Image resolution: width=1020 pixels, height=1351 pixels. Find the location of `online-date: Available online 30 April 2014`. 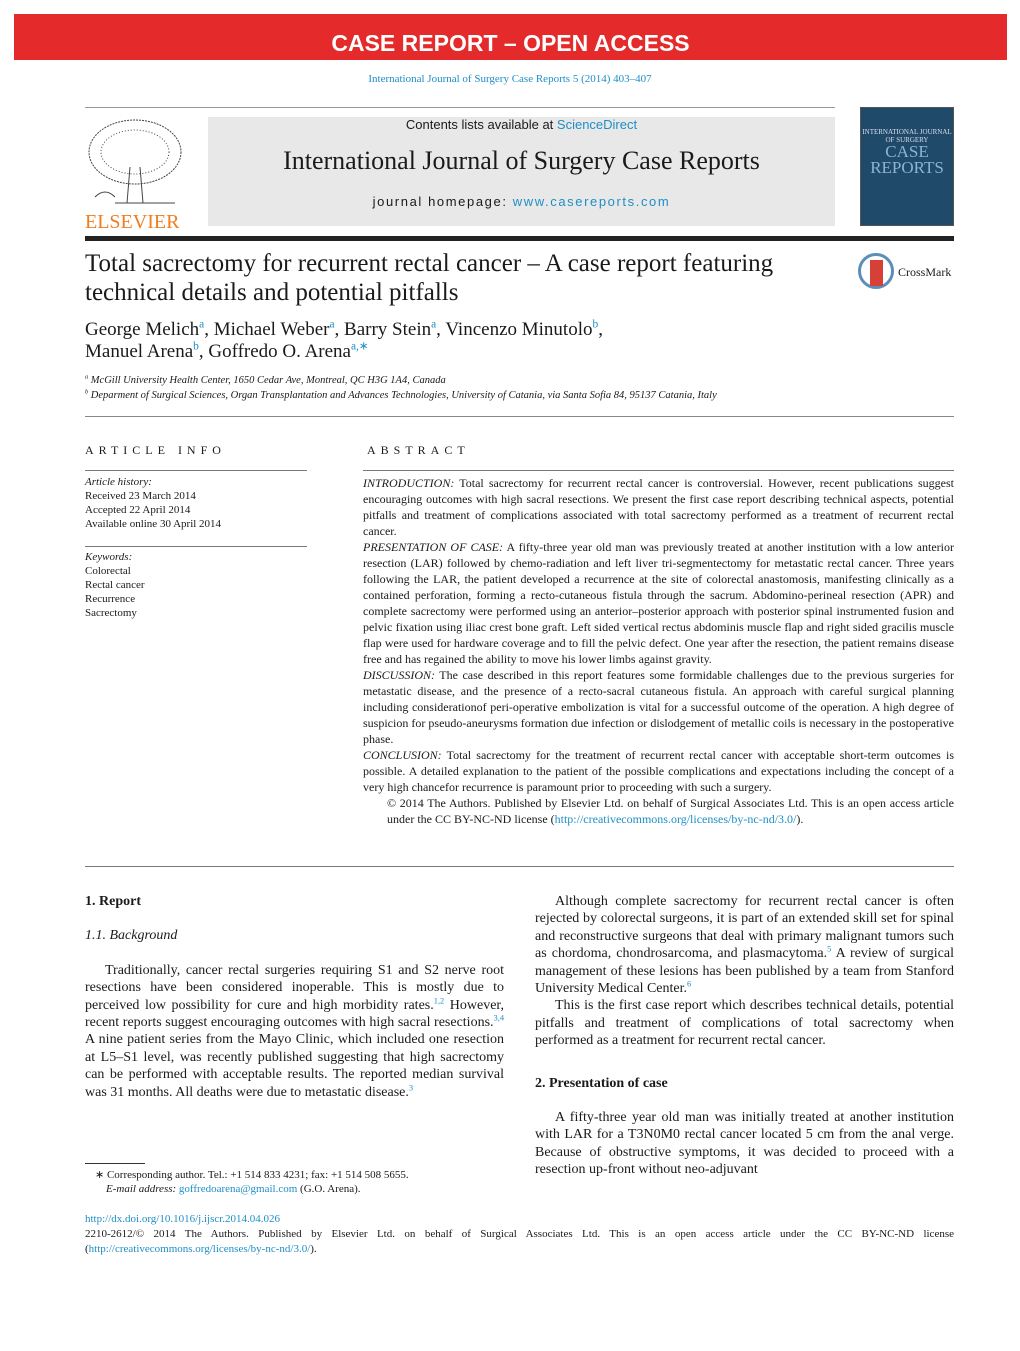

online-date: Available online 30 April 2014 is located at coordinates (153, 524).